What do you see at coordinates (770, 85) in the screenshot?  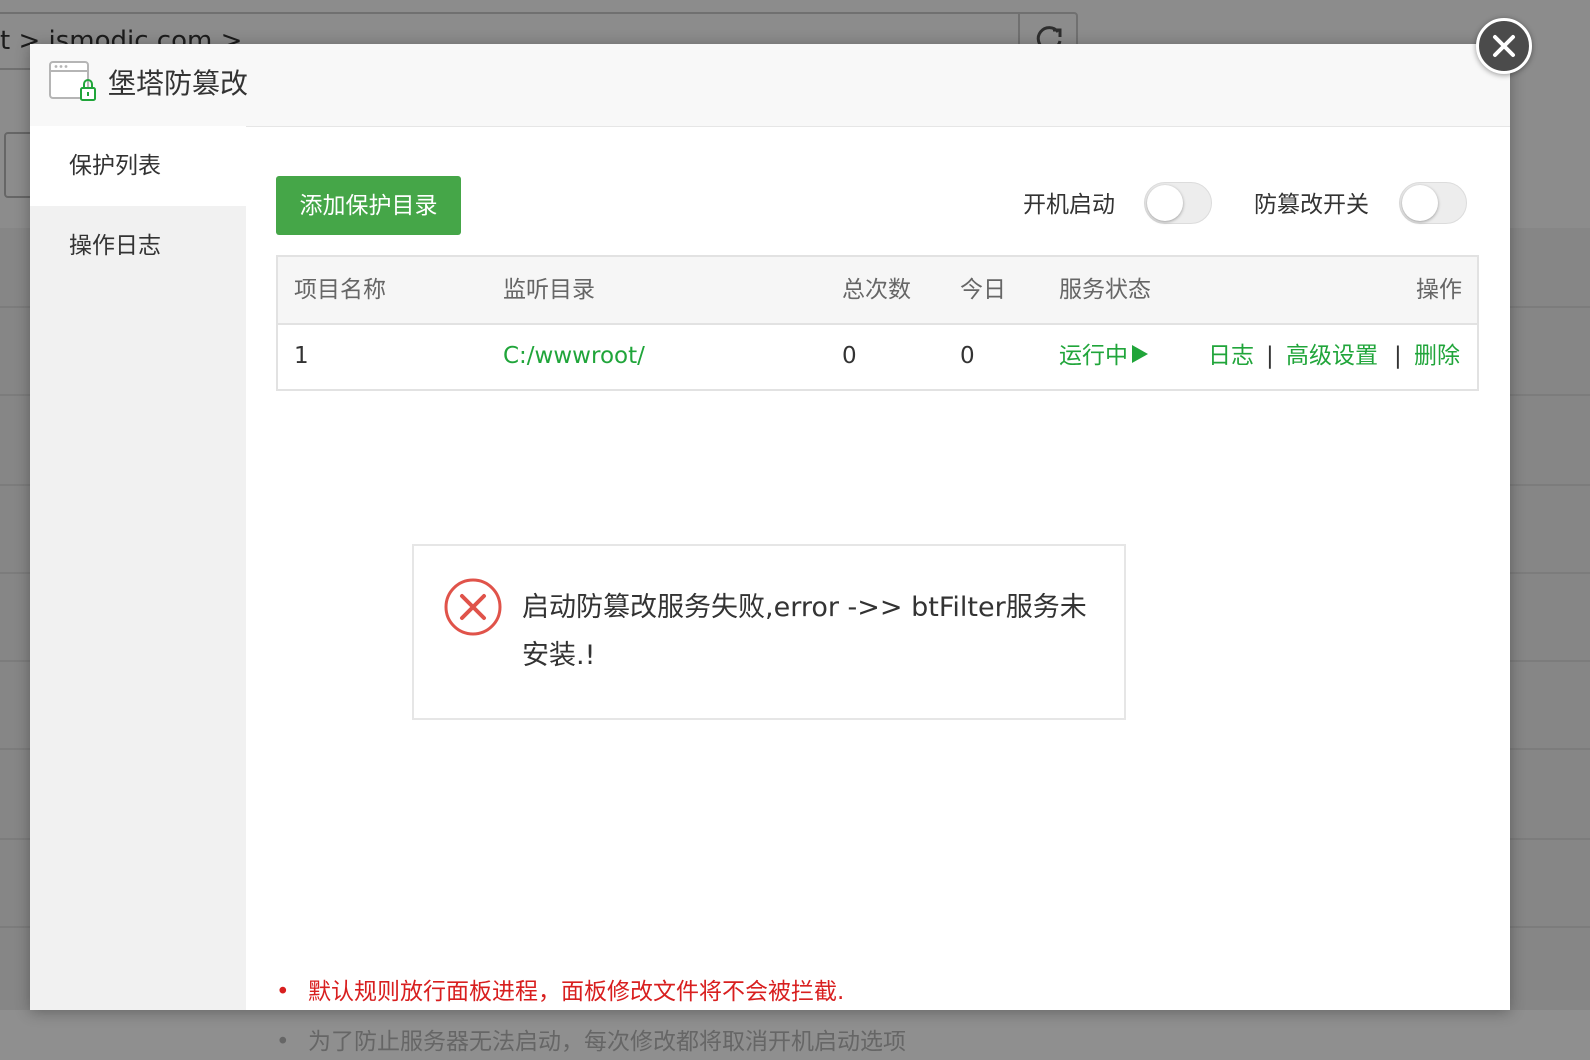 I see `dialog-header: 堡塔防篡改` at bounding box center [770, 85].